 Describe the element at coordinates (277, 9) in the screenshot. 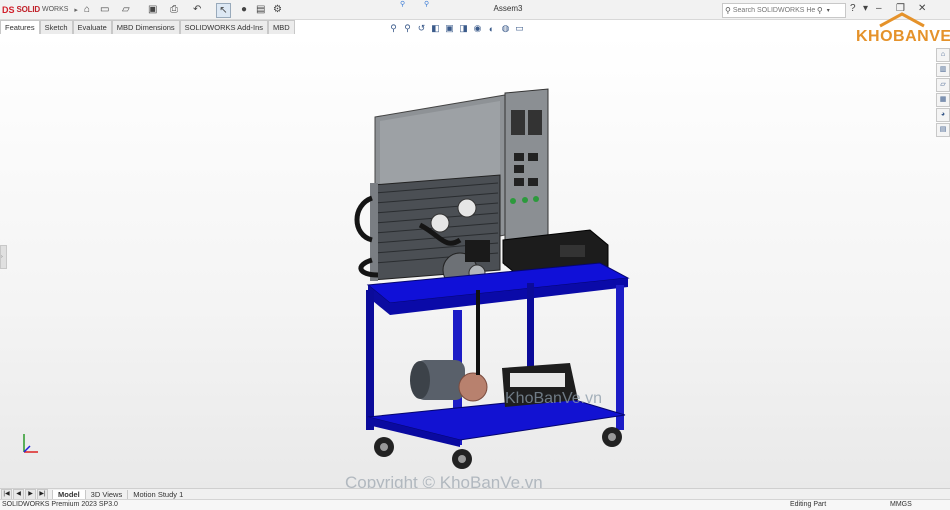

I see `options-icon: ⚙` at that location.